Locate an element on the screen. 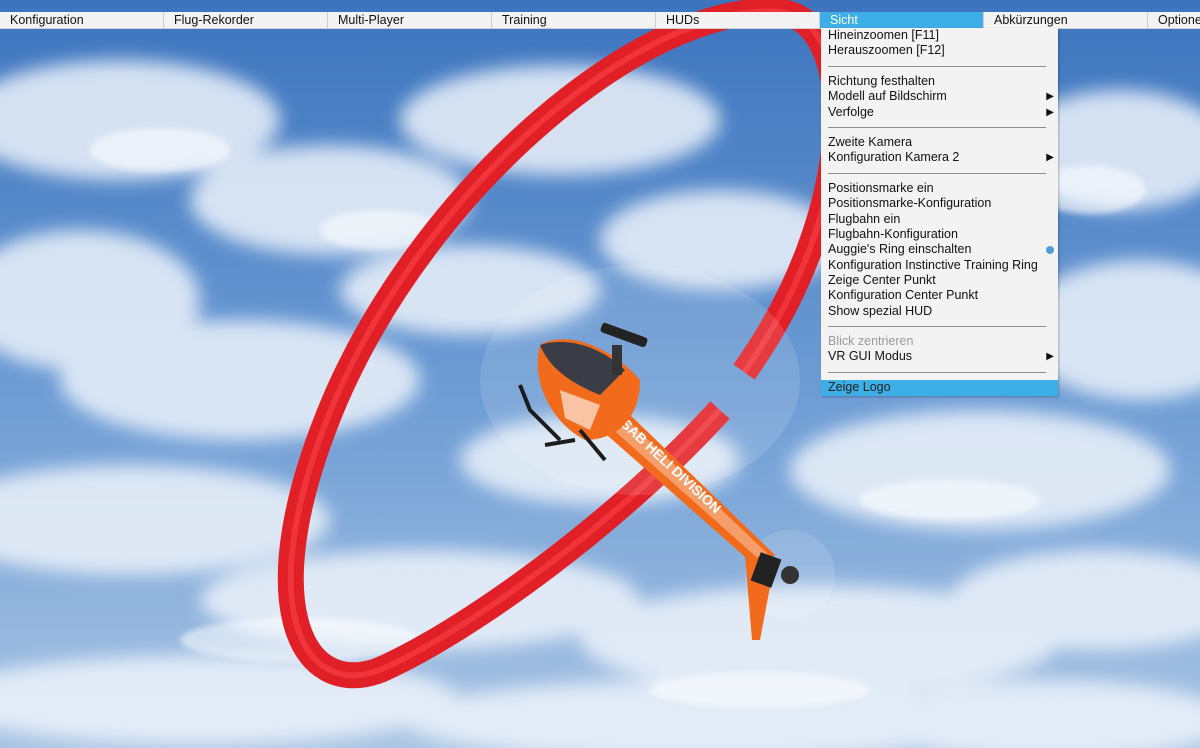 This screenshot has height=748, width=1200. menu-item-flugbahn-ein: Flugbahn ein is located at coordinates (939, 219).